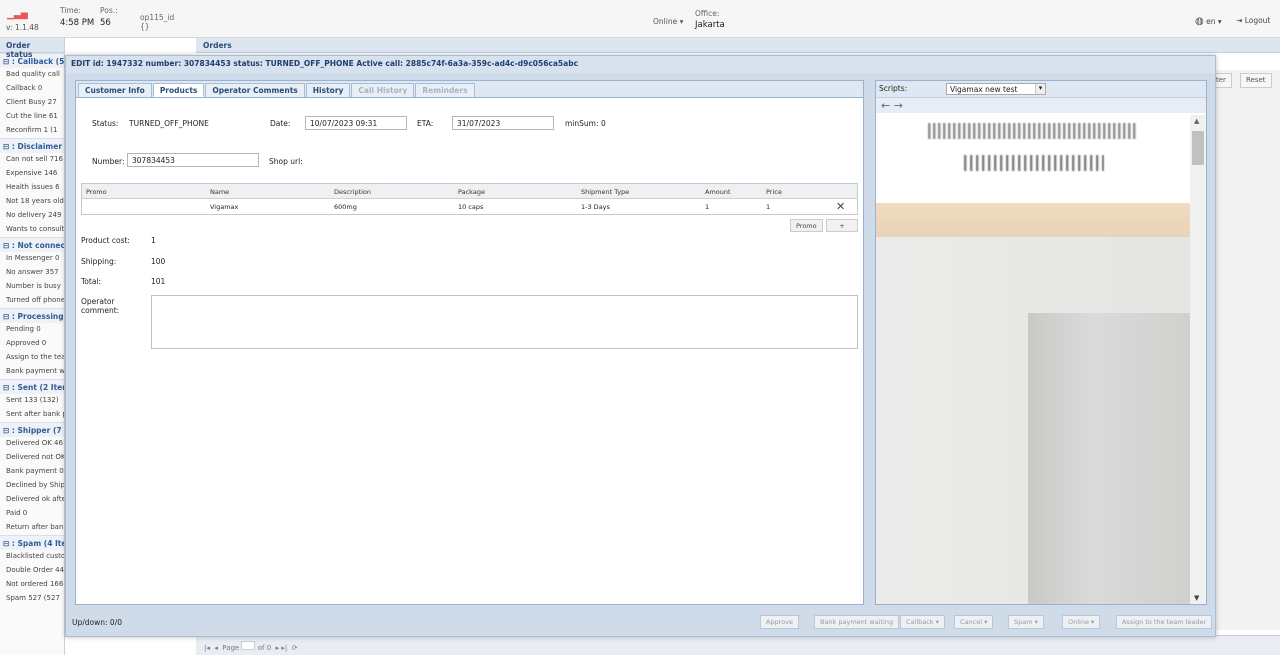 The image size is (1280, 655). I want to click on tab-reminders: Reminders, so click(445, 90).